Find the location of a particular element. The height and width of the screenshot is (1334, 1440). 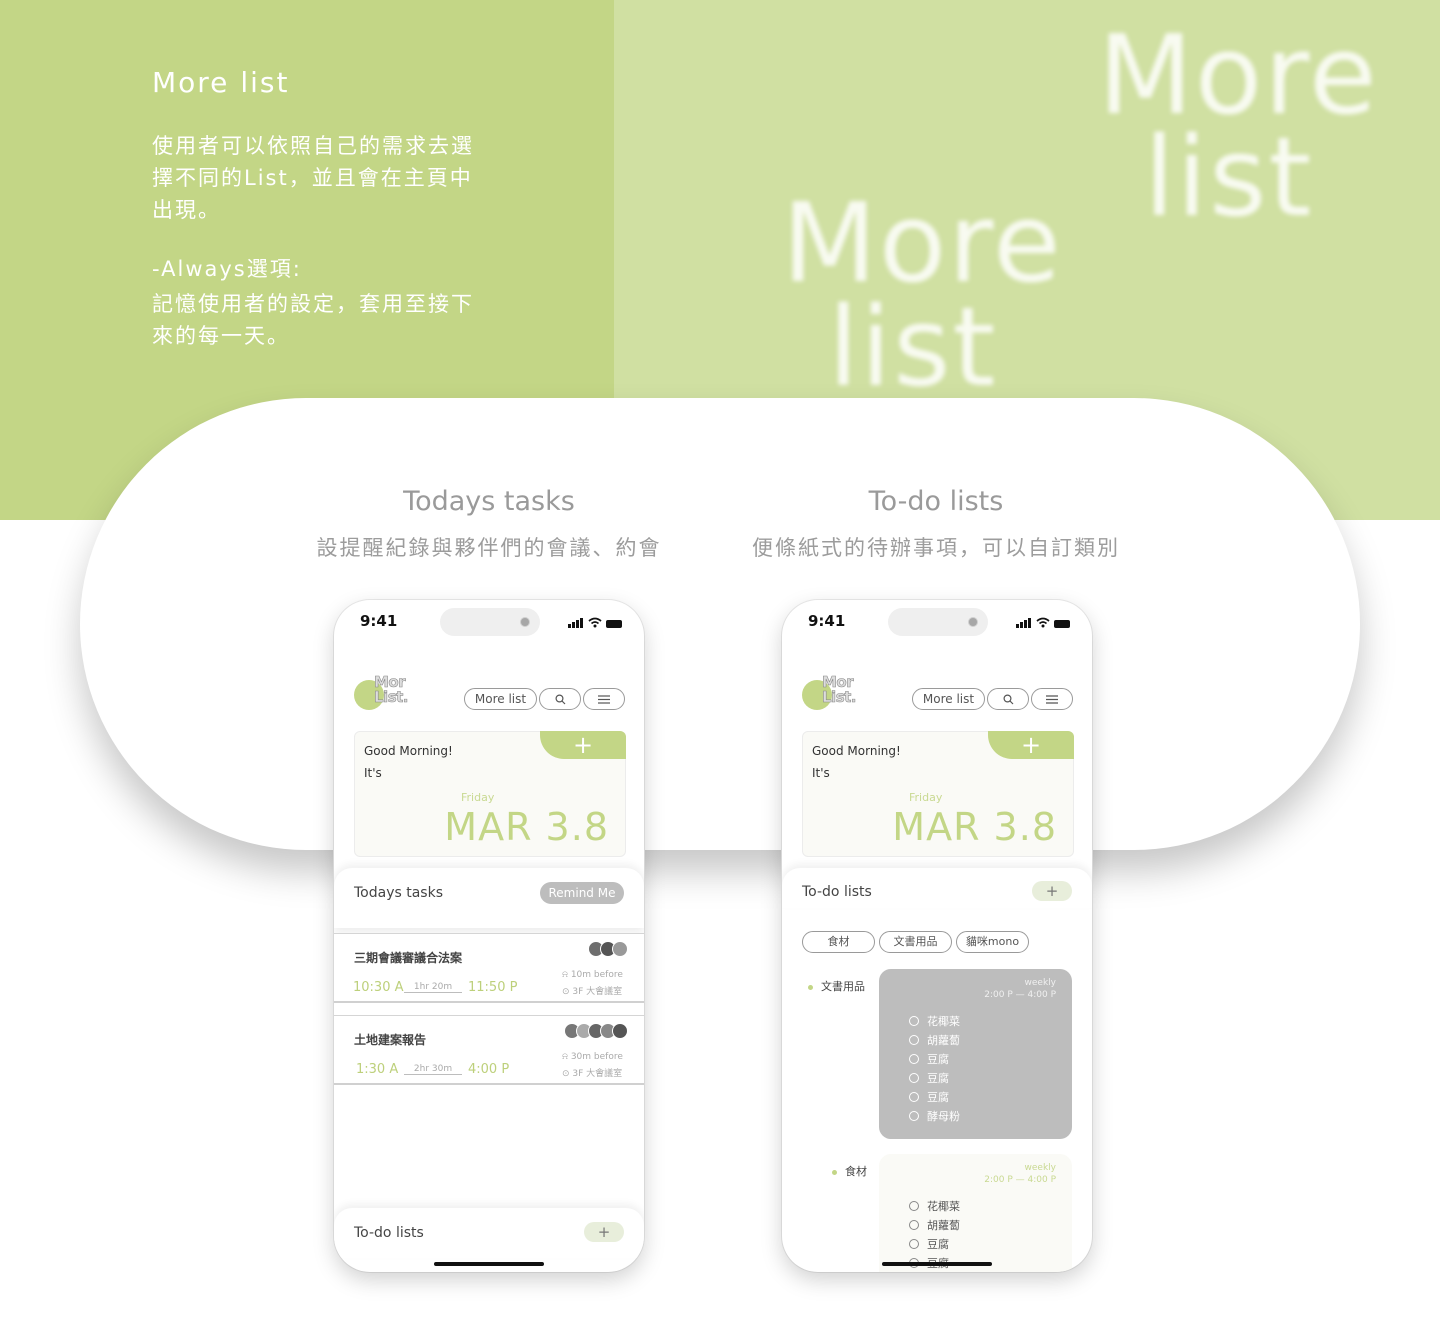

task-start-time: 1:30 A is located at coordinates (377, 1069).